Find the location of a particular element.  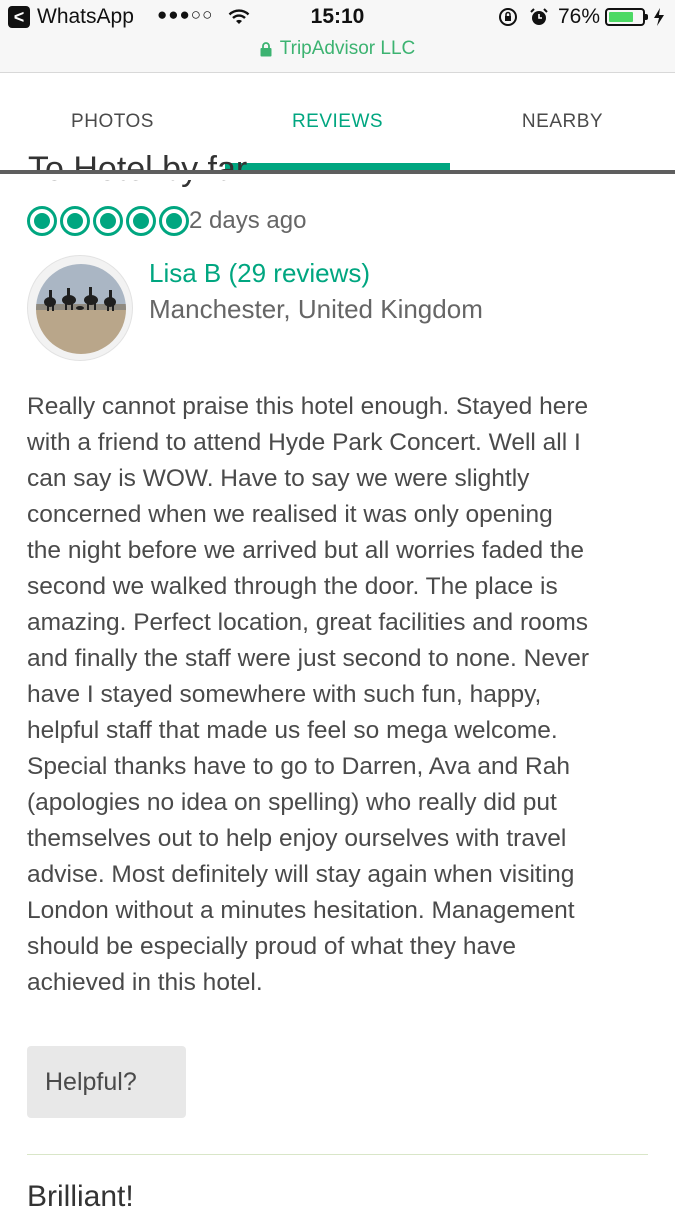

rating-bubbles is located at coordinates (108, 221).